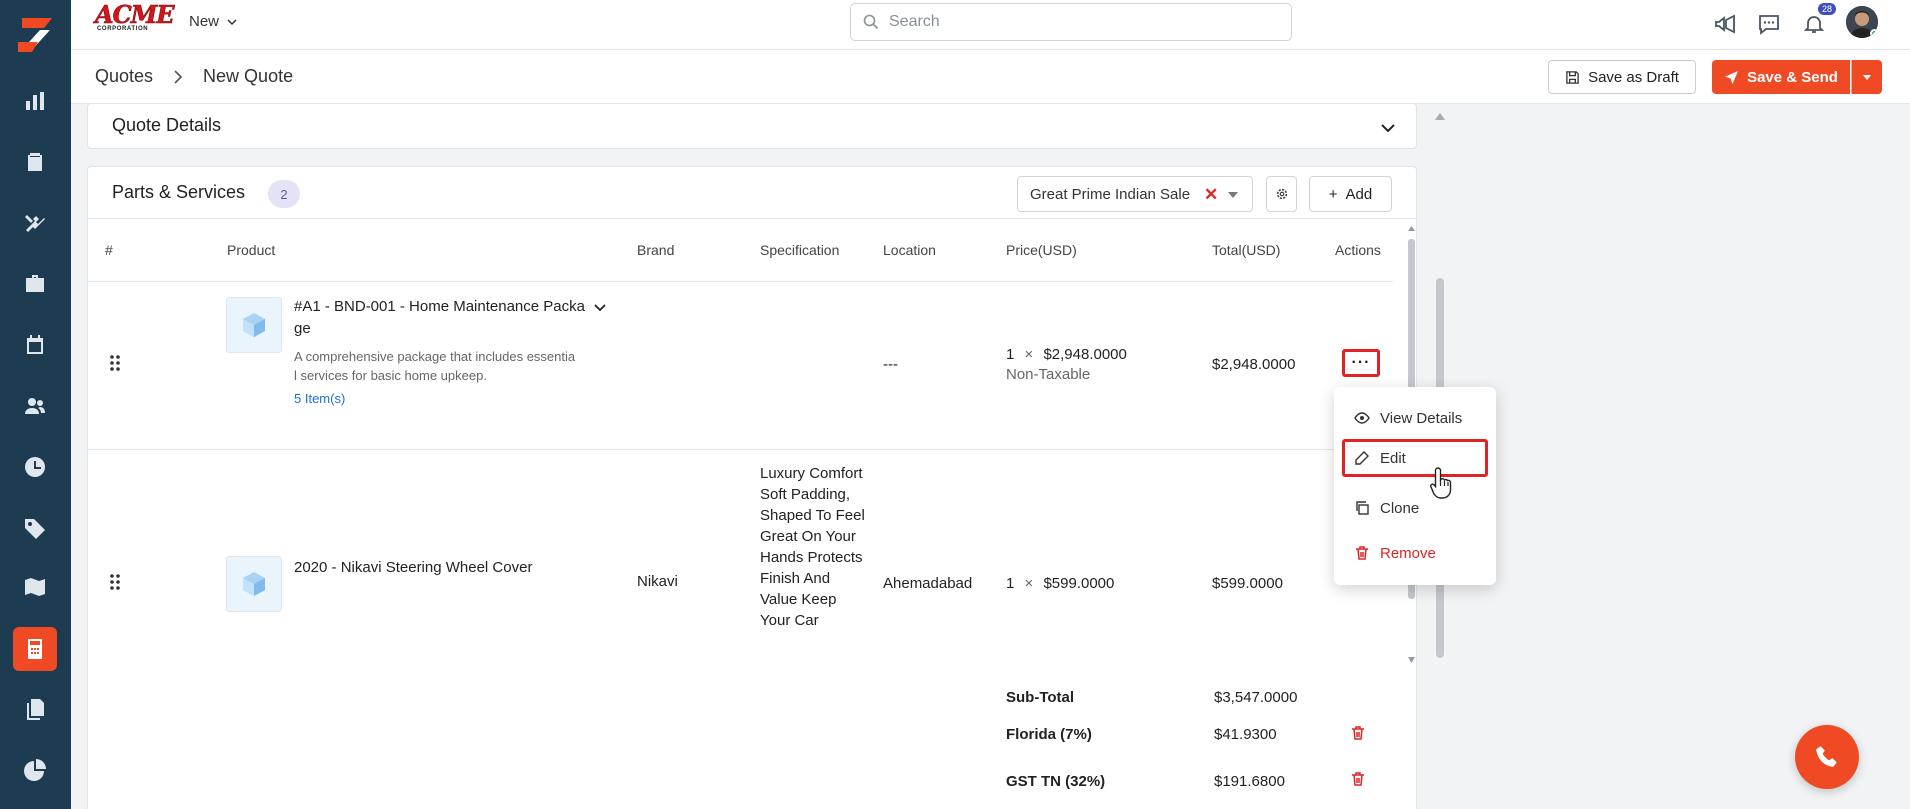  What do you see at coordinates (1233, 195) in the screenshot?
I see `caret-down-icon` at bounding box center [1233, 195].